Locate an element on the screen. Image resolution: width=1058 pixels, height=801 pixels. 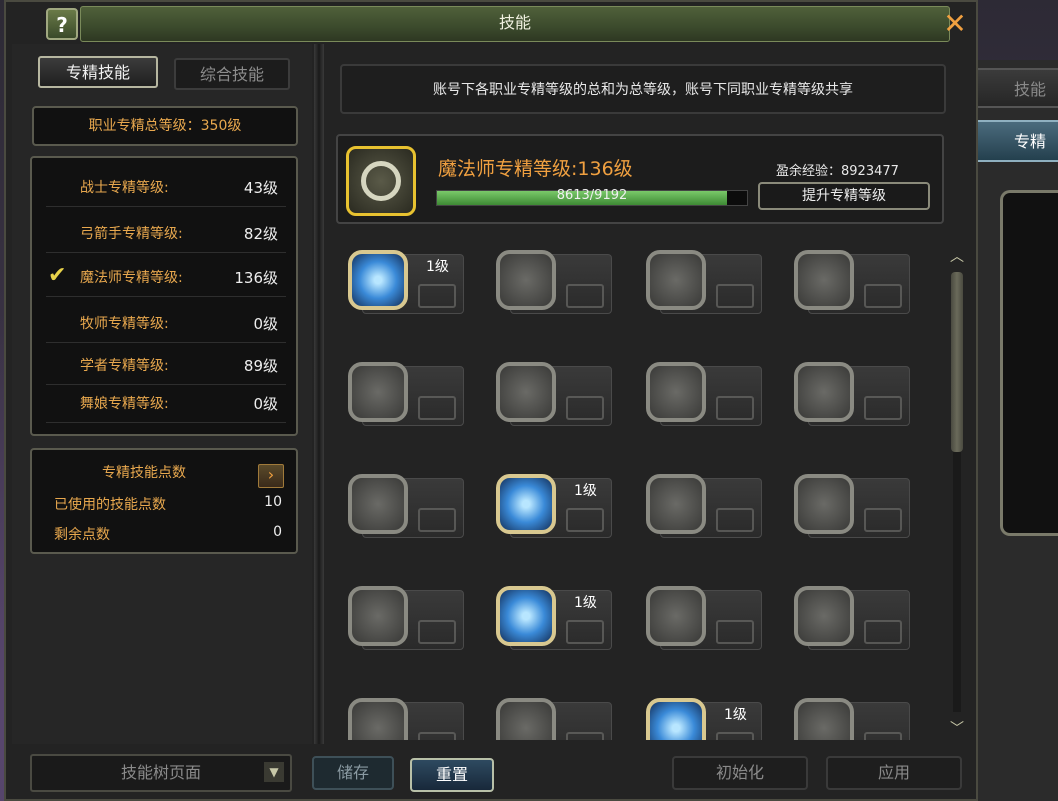
runner-icon is located at coordinates (526, 504).